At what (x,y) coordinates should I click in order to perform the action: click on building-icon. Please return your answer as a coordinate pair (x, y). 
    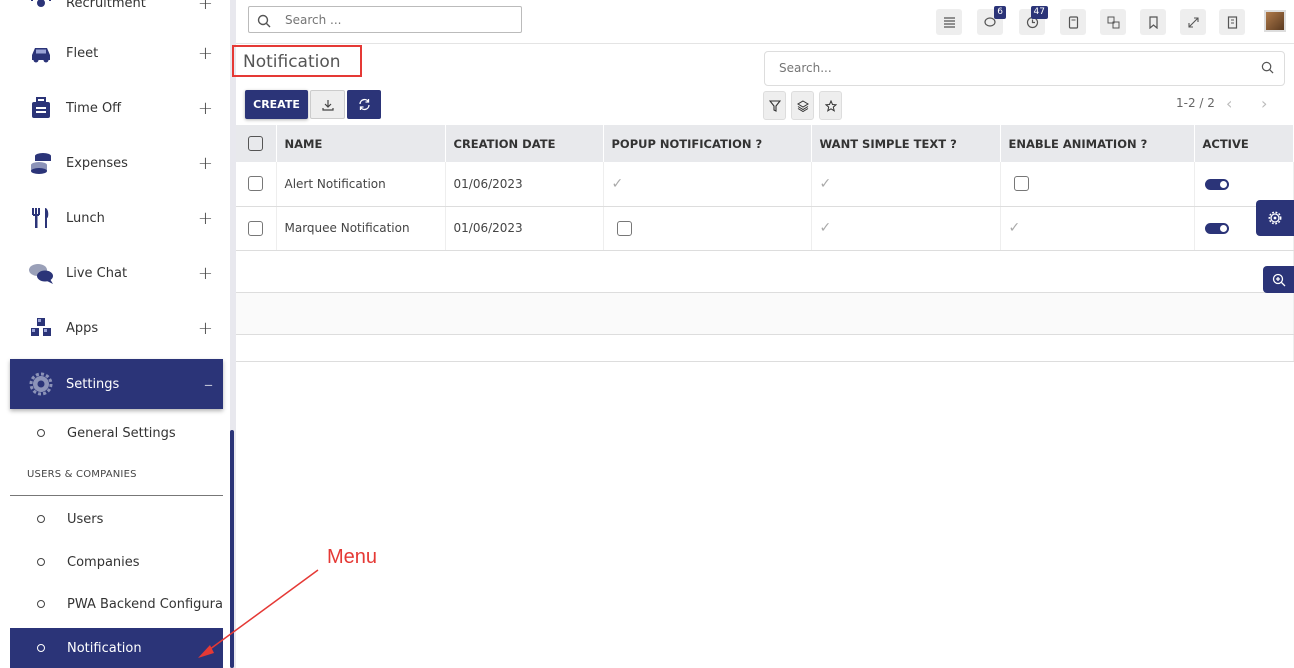
    Looking at the image, I should click on (1232, 22).